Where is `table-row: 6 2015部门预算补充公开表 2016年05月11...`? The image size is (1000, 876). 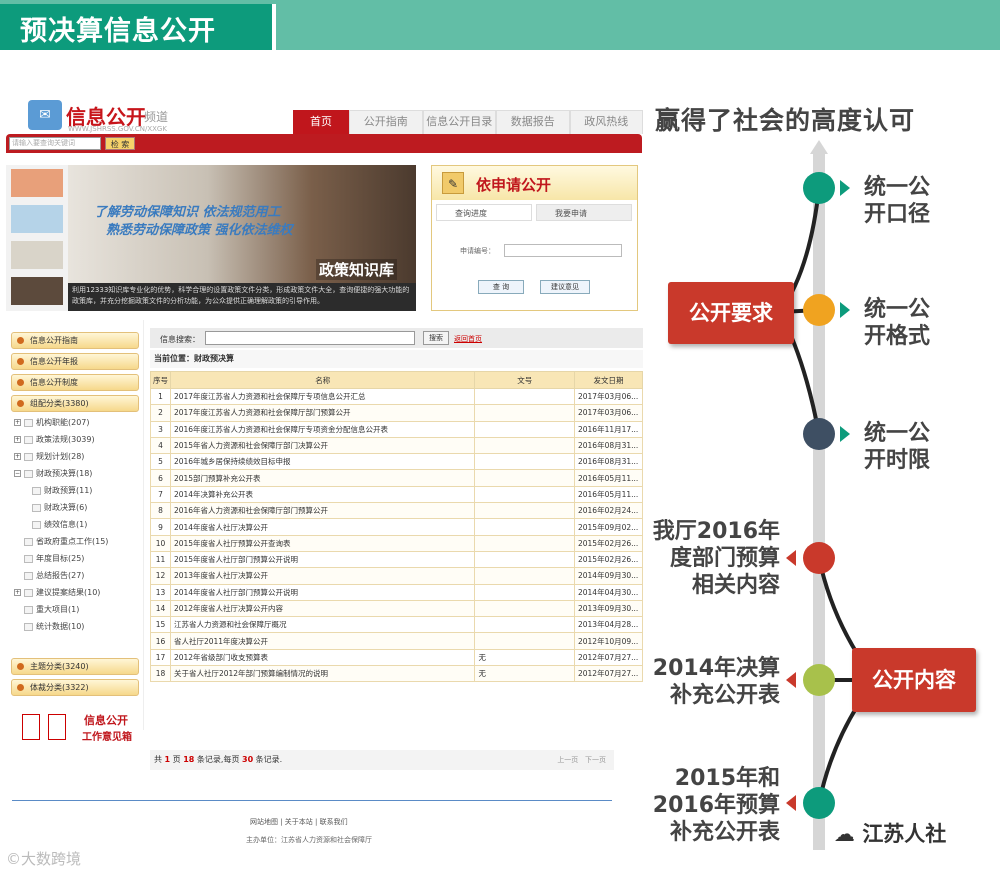
table-row: 6 2015部门预算补充公开表 2016年05月11... is located at coordinates (397, 478).